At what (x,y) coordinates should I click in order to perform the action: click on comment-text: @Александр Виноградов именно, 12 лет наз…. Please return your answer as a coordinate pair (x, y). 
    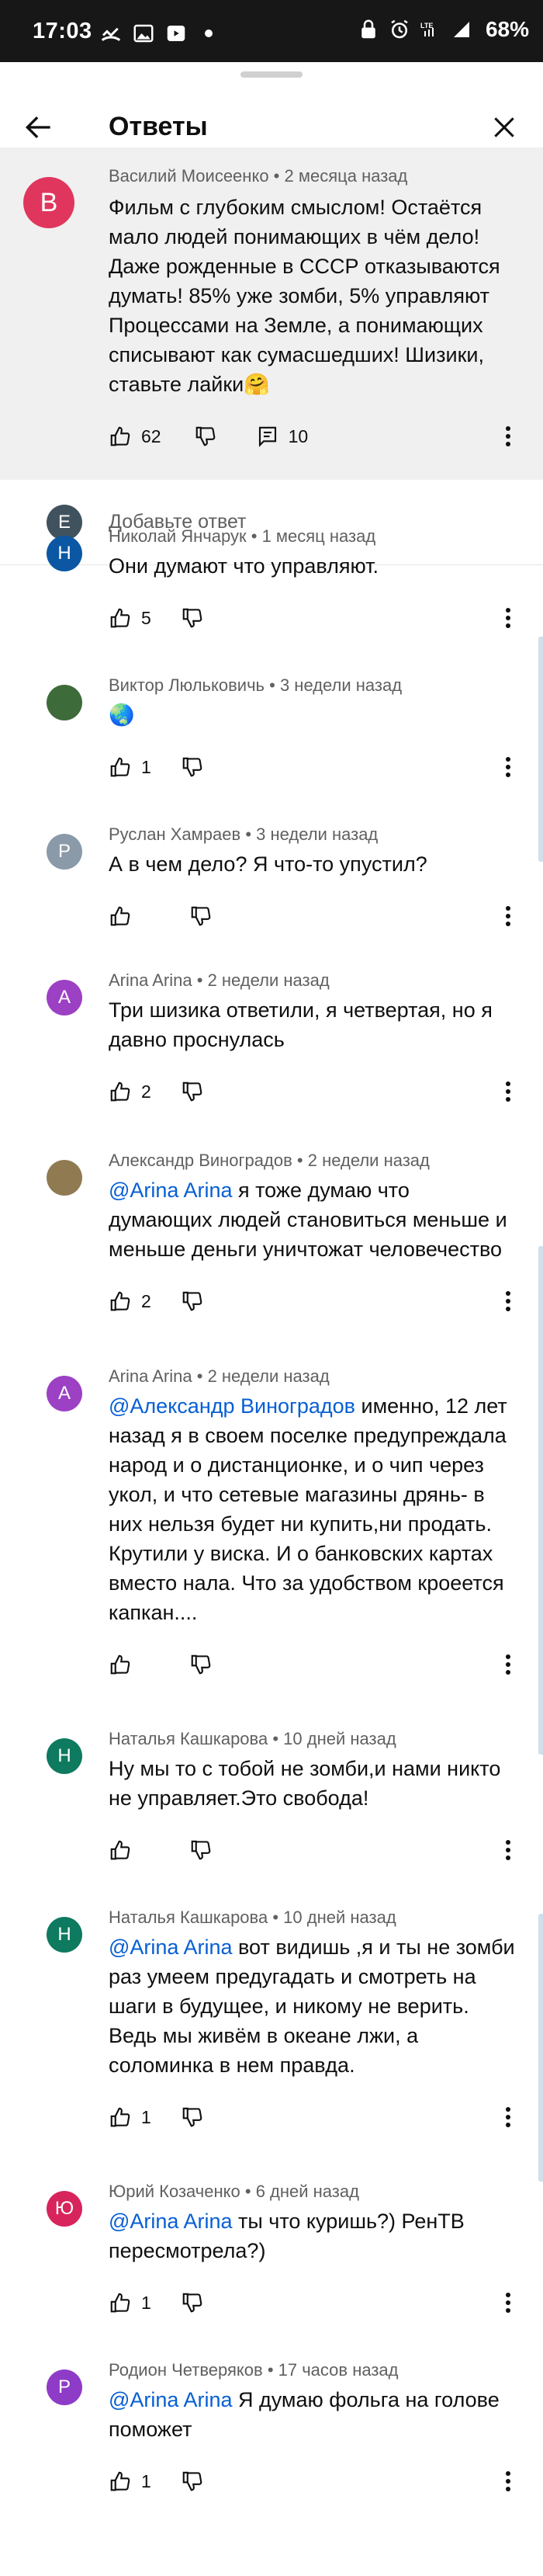
    Looking at the image, I should click on (313, 1509).